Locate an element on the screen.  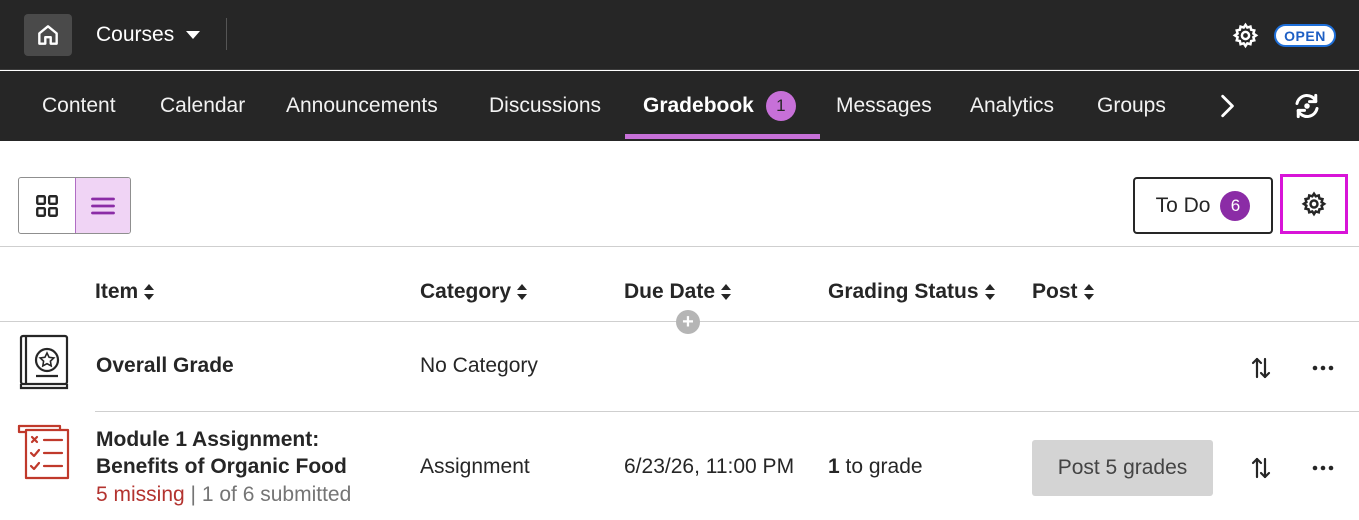
tab-content: Content is located at coordinates (79, 106).